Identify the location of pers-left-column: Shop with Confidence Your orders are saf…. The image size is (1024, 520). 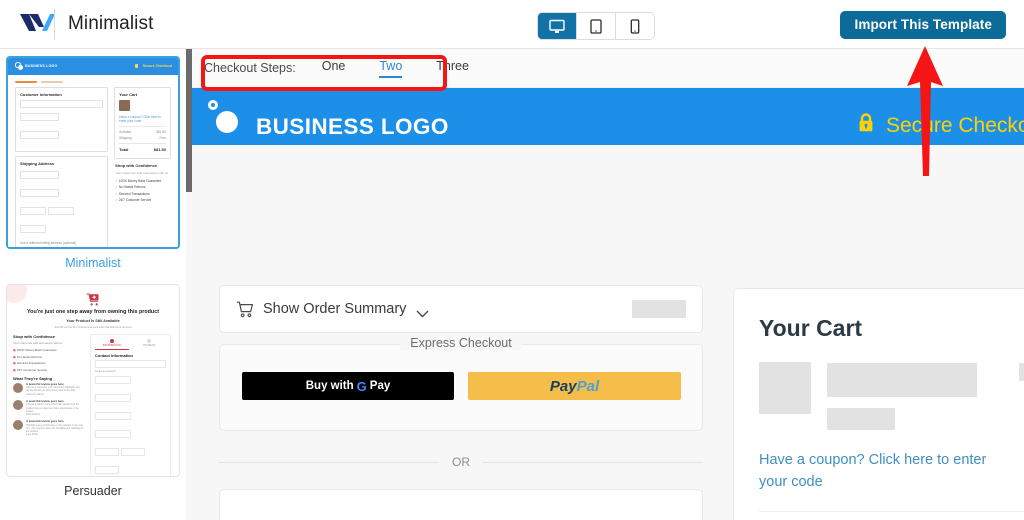
(49, 405).